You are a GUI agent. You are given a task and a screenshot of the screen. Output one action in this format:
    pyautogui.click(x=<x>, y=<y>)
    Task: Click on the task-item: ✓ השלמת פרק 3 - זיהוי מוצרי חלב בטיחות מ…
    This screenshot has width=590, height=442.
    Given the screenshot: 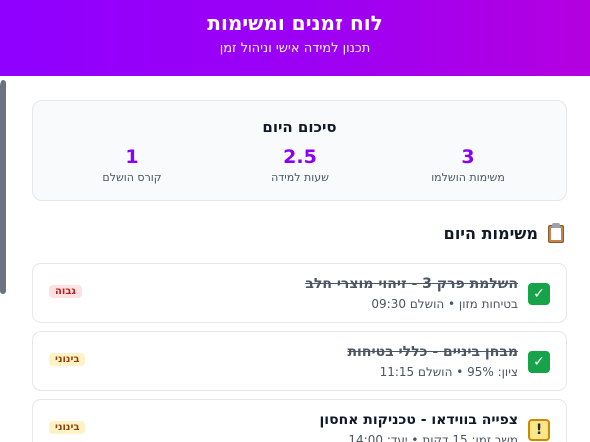 What is the action you would take?
    pyautogui.click(x=299, y=293)
    